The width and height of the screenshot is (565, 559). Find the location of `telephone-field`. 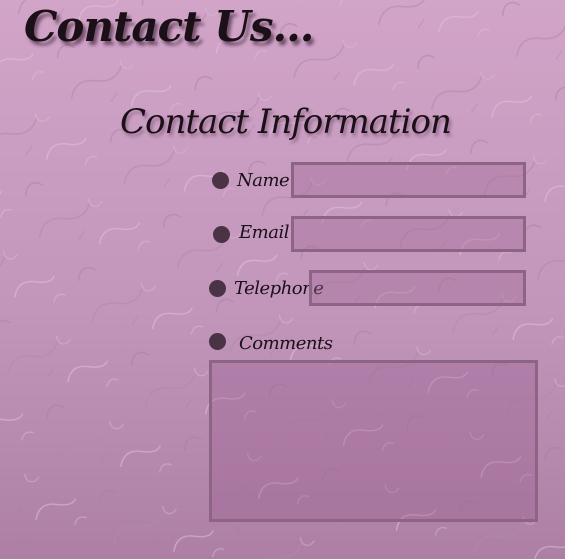

telephone-field is located at coordinates (417, 288).